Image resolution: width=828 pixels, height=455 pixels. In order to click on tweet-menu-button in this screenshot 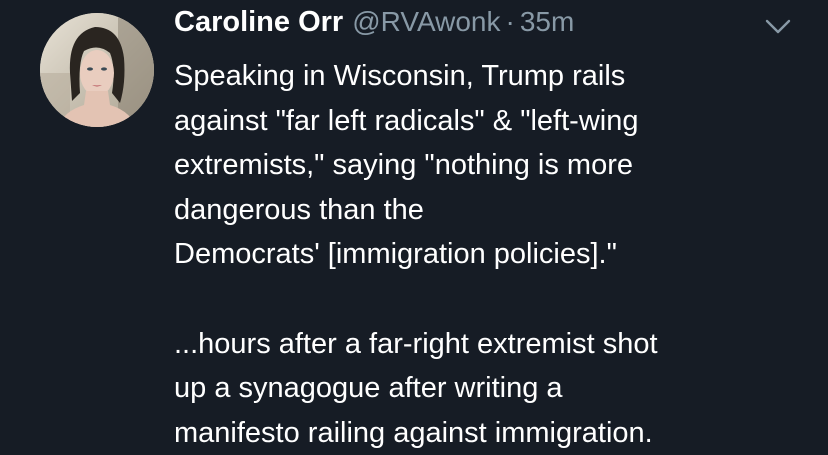, I will do `click(778, 27)`.